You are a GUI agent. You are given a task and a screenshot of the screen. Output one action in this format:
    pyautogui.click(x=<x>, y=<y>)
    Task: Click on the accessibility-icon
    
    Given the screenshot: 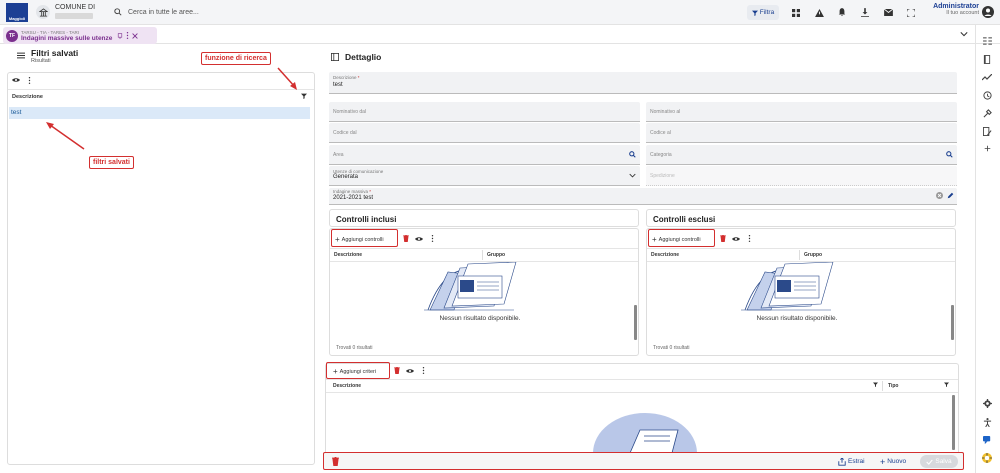 What is the action you would take?
    pyautogui.click(x=987, y=422)
    